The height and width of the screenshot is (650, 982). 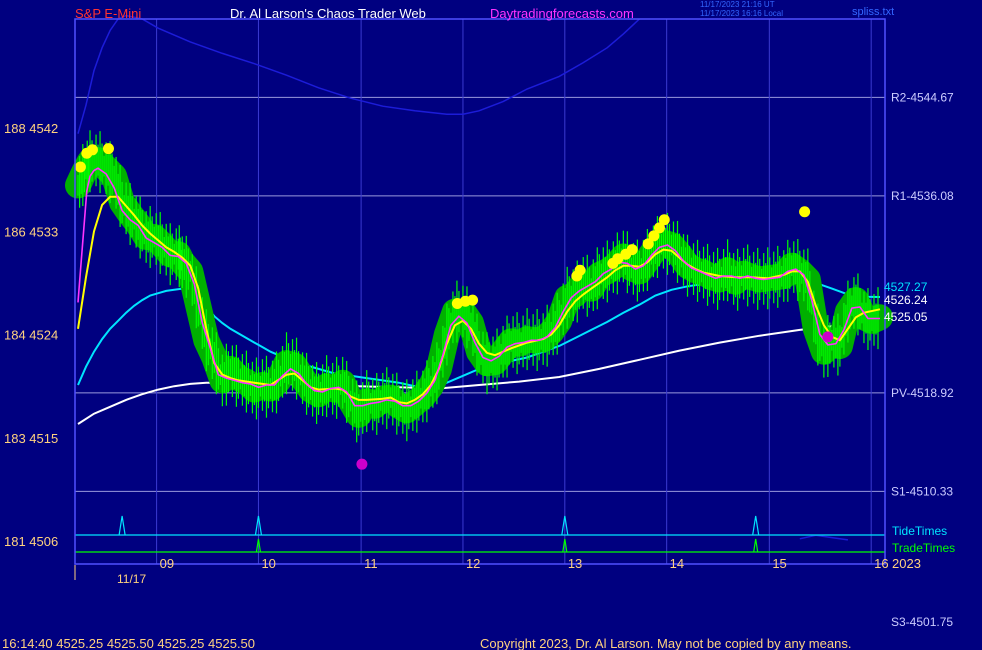 I want to click on x-tick-label: 09, so click(x=167, y=563).